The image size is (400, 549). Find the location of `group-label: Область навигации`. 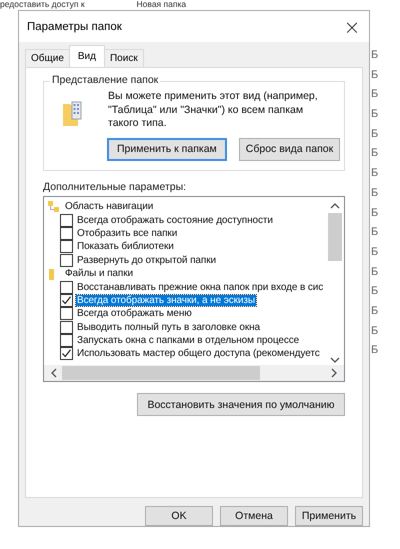

group-label: Область навигации is located at coordinates (109, 206).